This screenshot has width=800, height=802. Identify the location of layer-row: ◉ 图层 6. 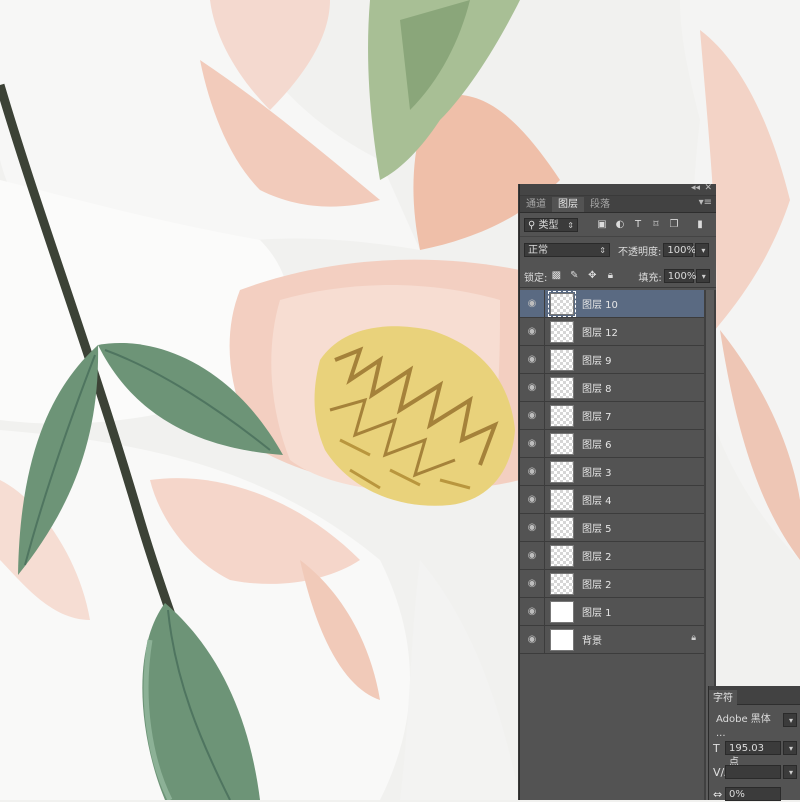
(612, 444).